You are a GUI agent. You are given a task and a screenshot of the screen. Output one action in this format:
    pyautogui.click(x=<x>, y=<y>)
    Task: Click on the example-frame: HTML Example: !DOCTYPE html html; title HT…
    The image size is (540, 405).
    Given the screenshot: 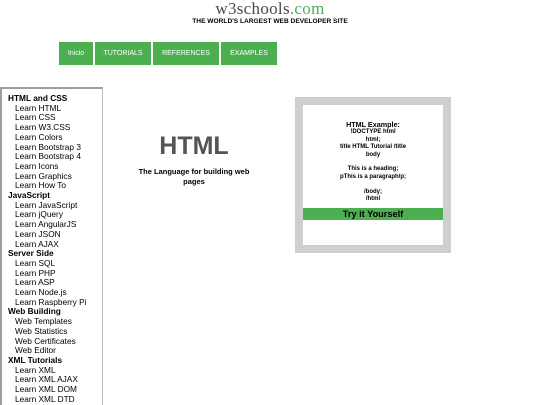 What is the action you would take?
    pyautogui.click(x=373, y=175)
    